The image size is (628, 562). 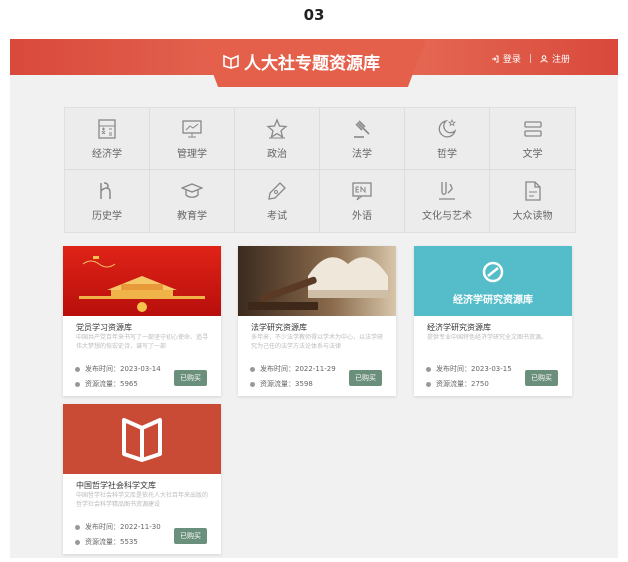 I want to click on subject-label: 历史学, so click(x=107, y=216).